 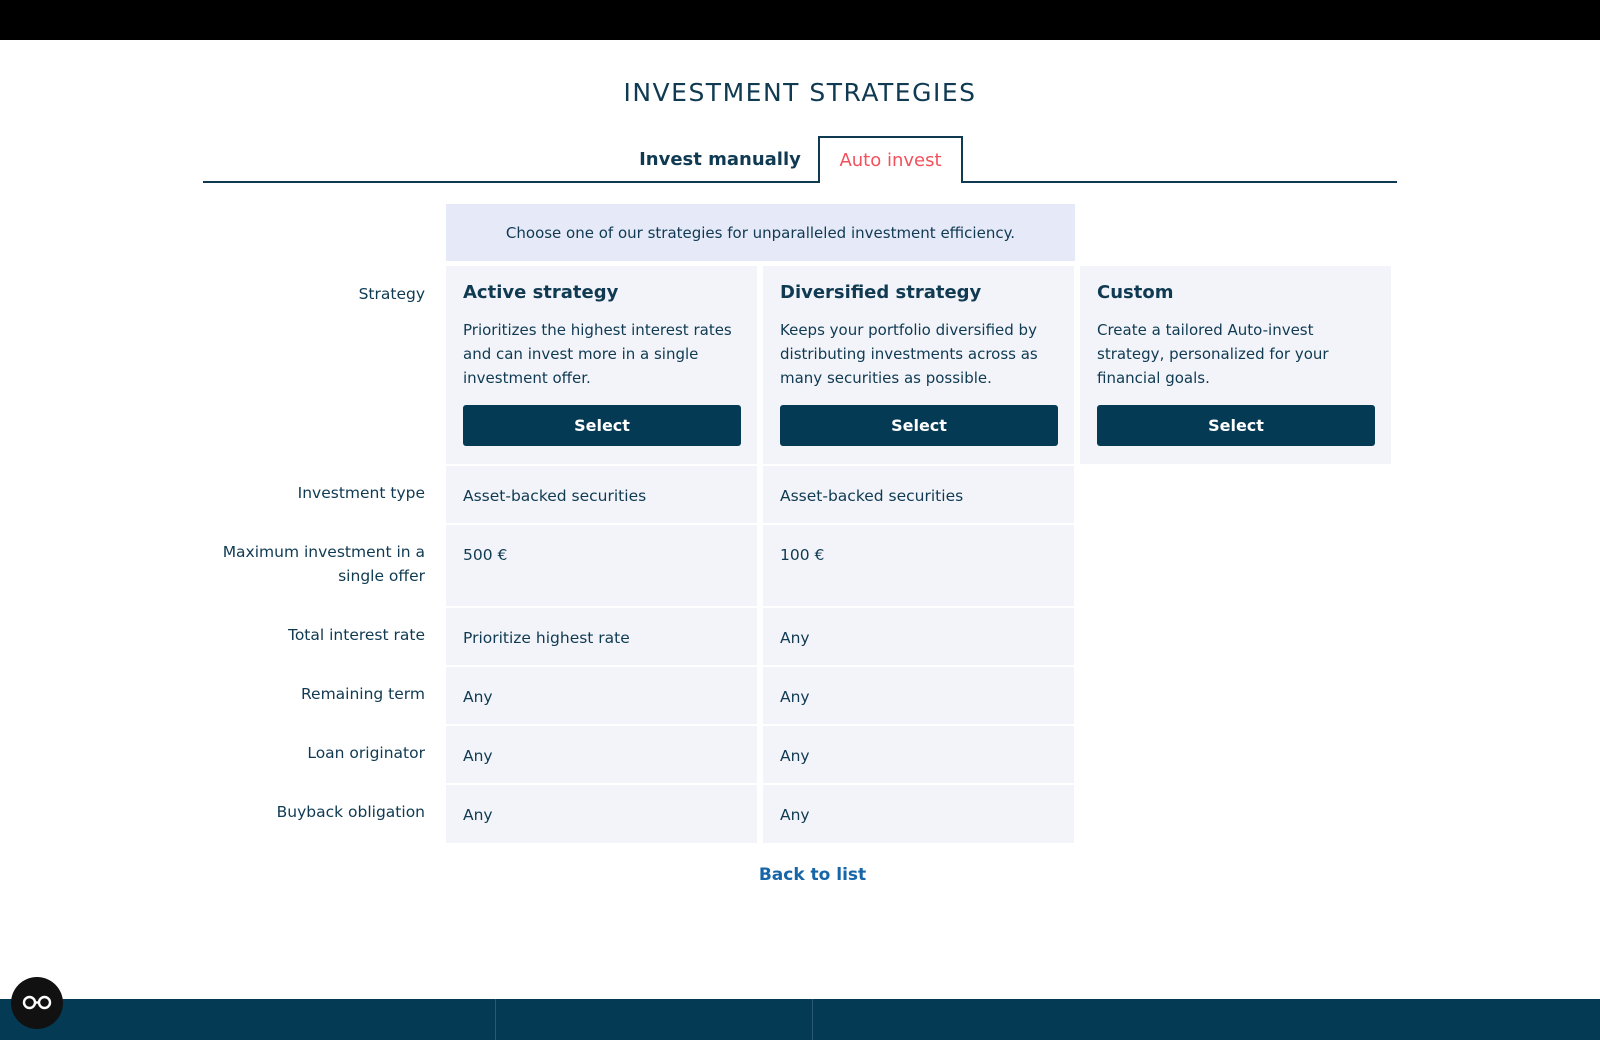 What do you see at coordinates (918, 565) in the screenshot?
I see `cell-diversified-max-investment: 100 €` at bounding box center [918, 565].